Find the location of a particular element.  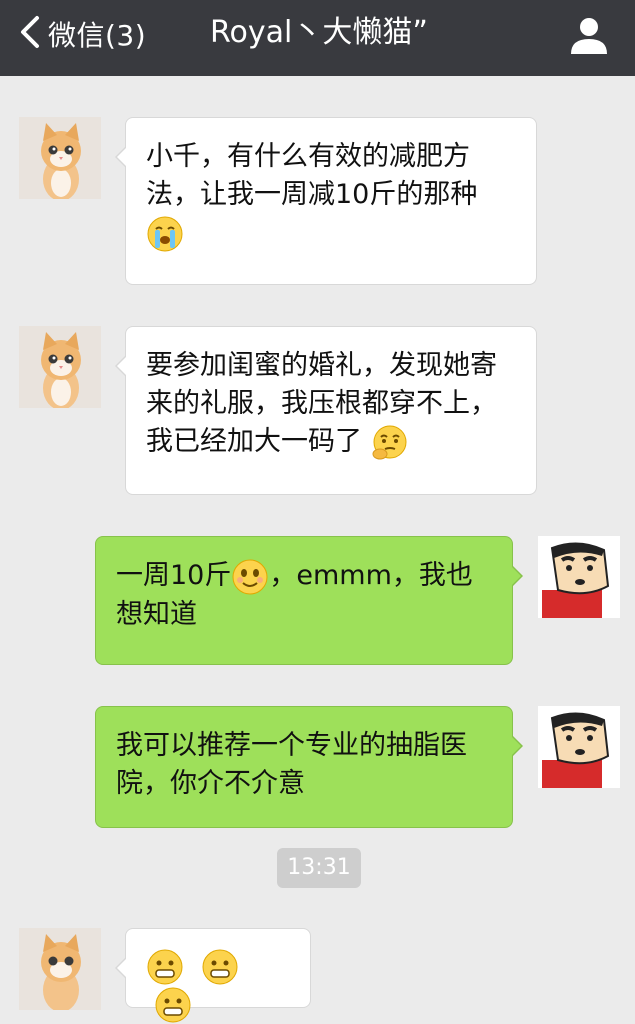

message-text: 我可以推荐一个专业的抽脂医院，你介不介意 is located at coordinates (291, 764).